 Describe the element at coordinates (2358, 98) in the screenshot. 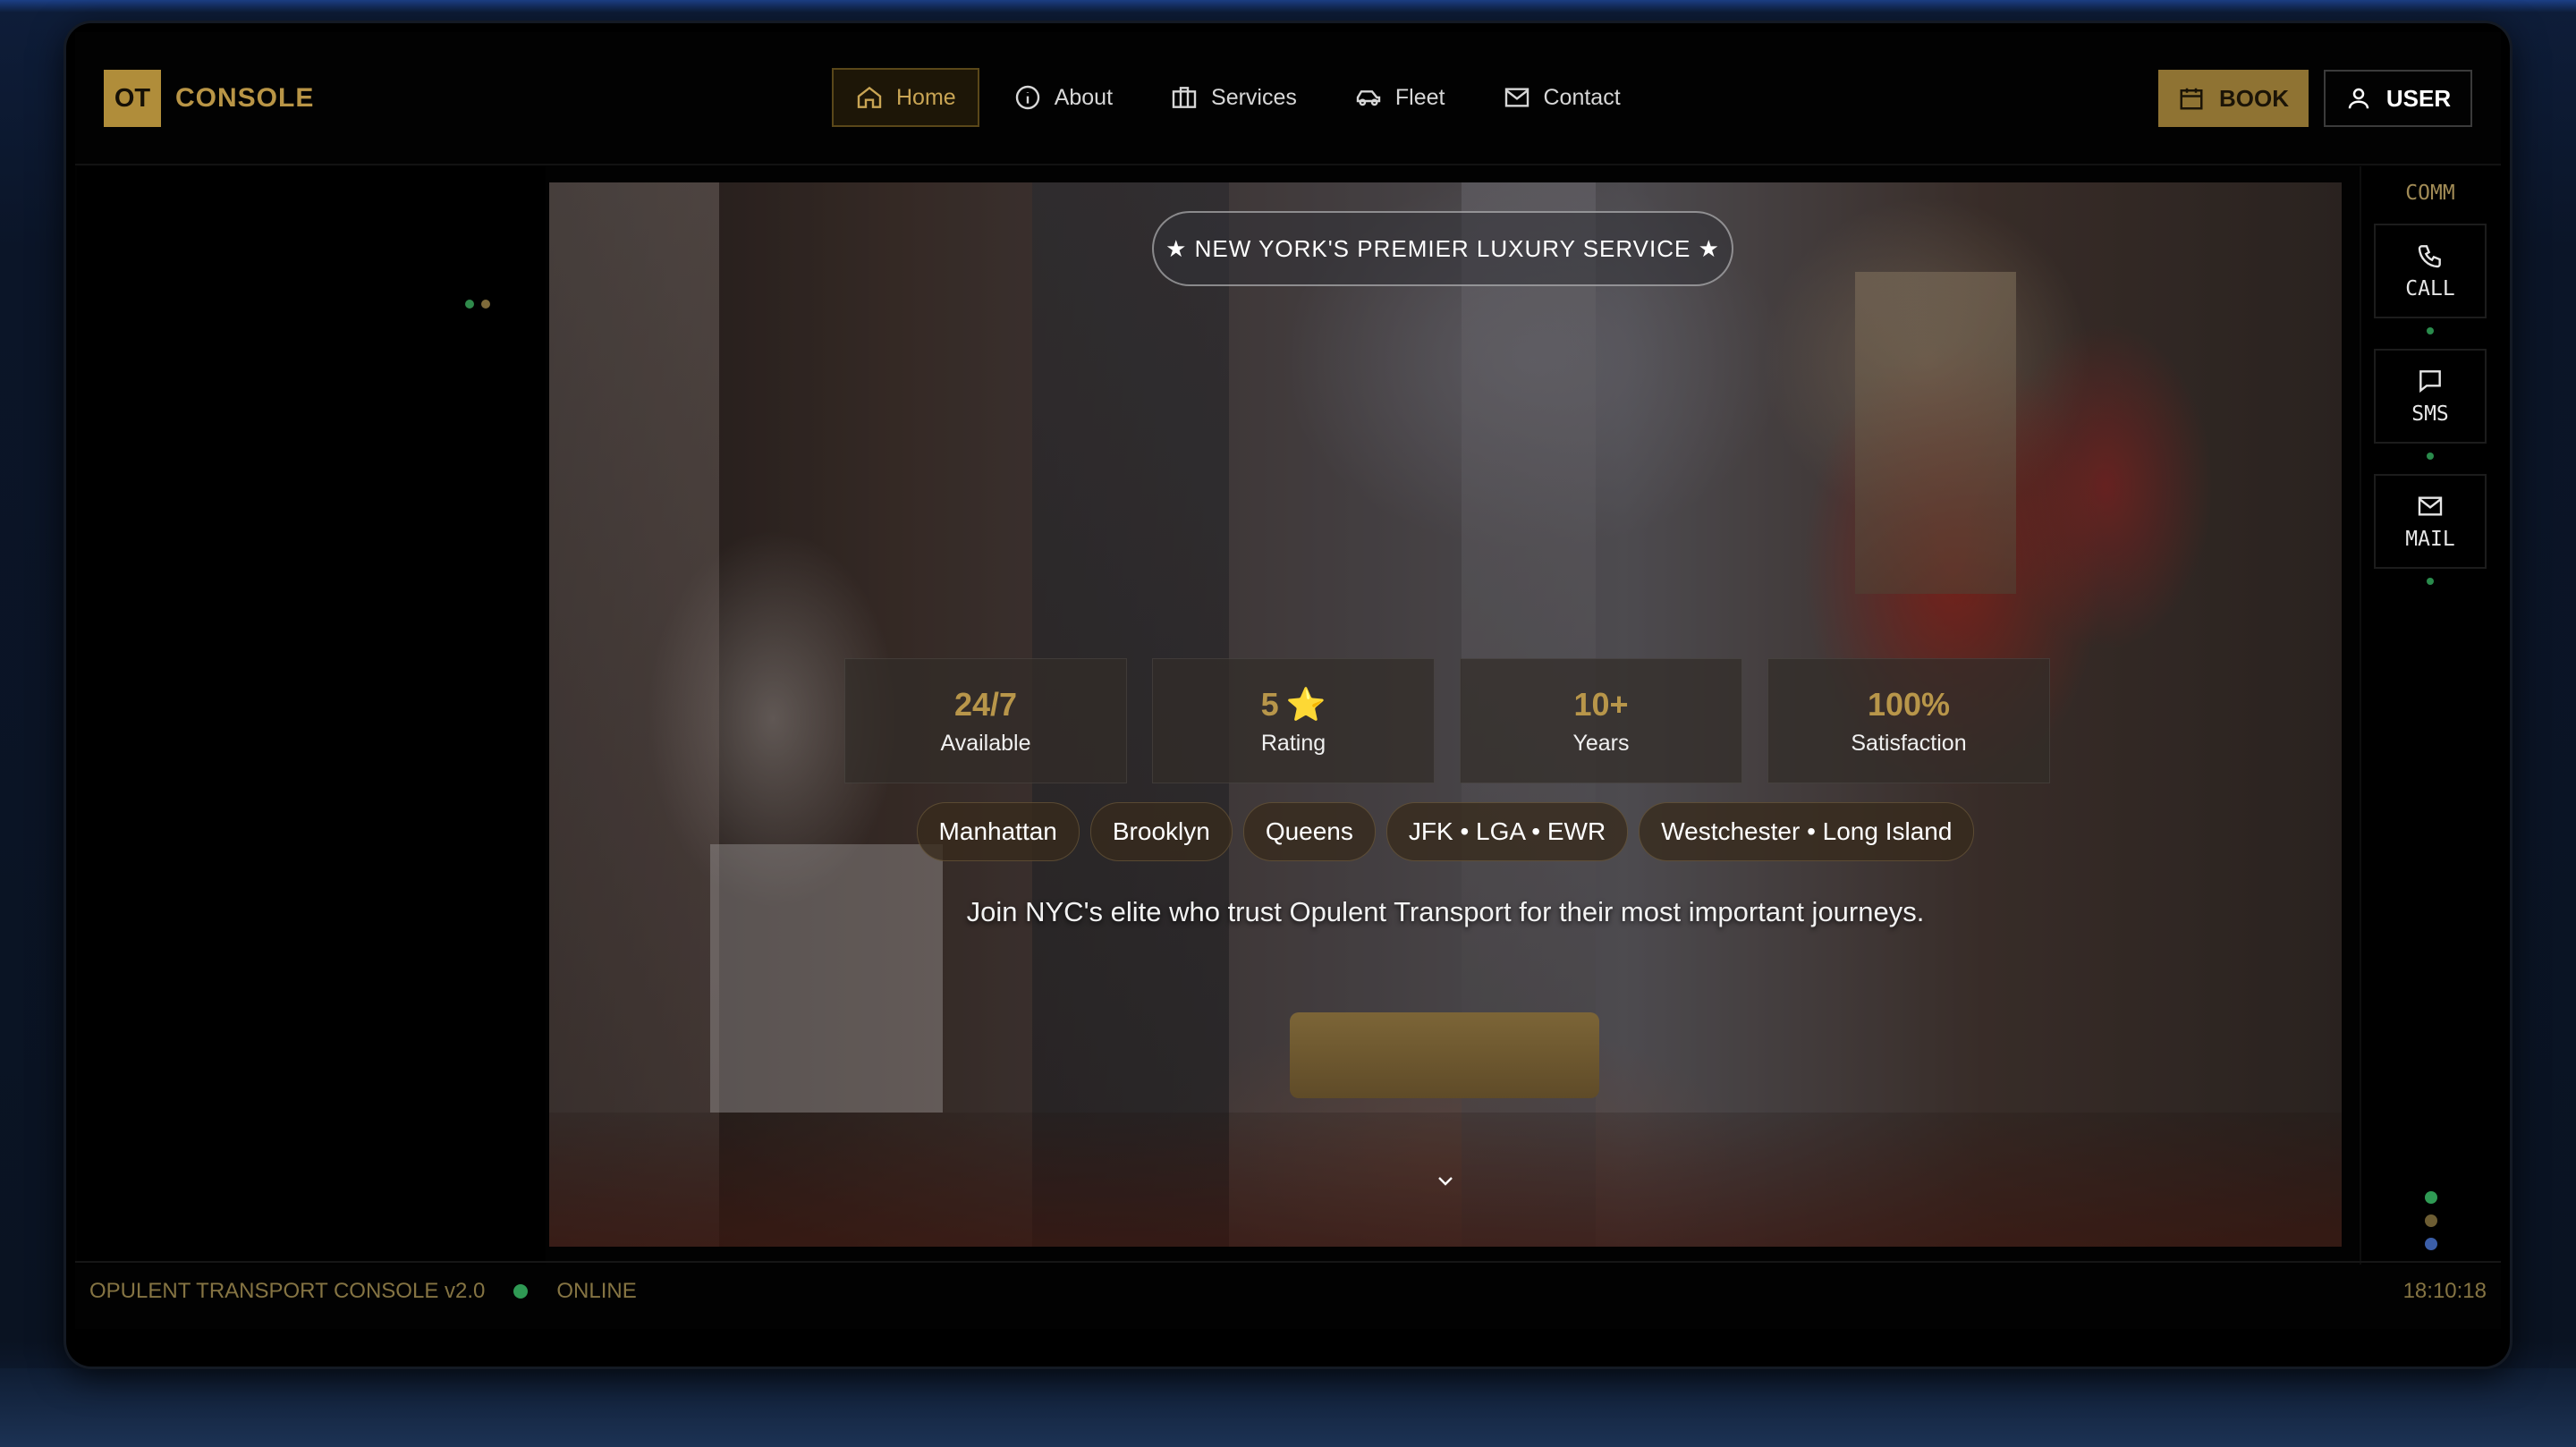

I see `user-icon` at that location.